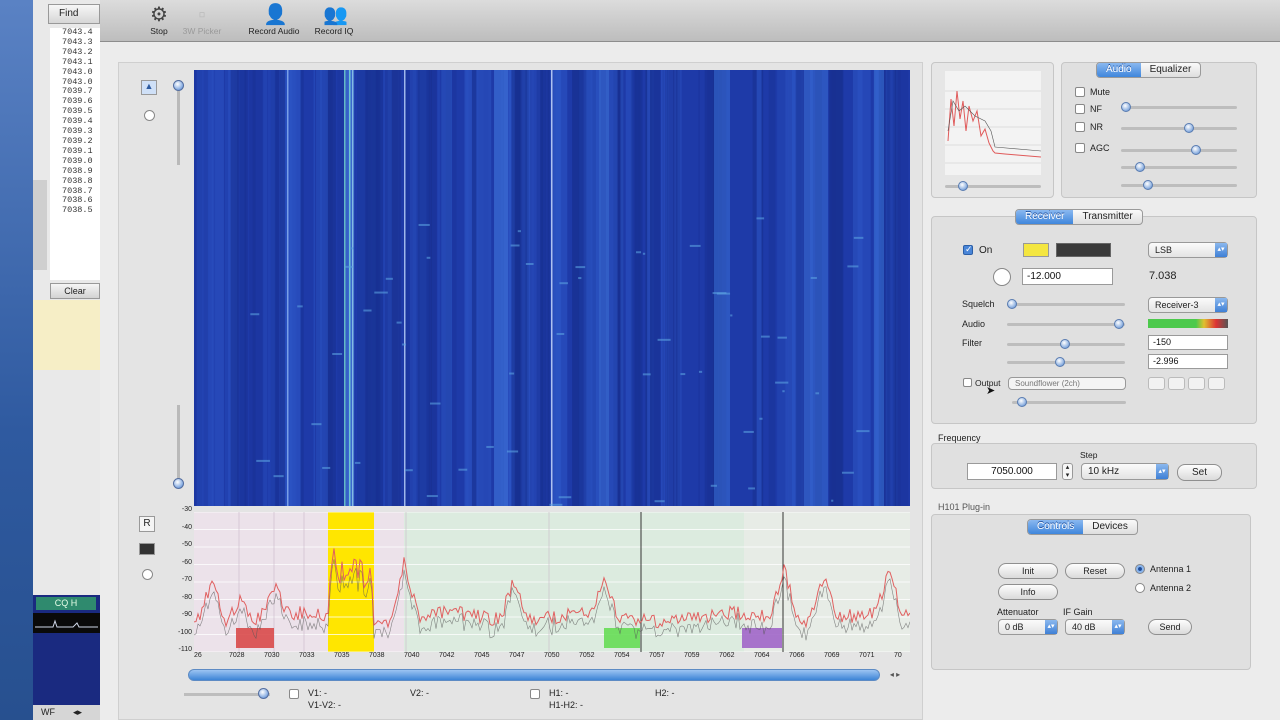  I want to click on stop-label: Stop, so click(159, 31).